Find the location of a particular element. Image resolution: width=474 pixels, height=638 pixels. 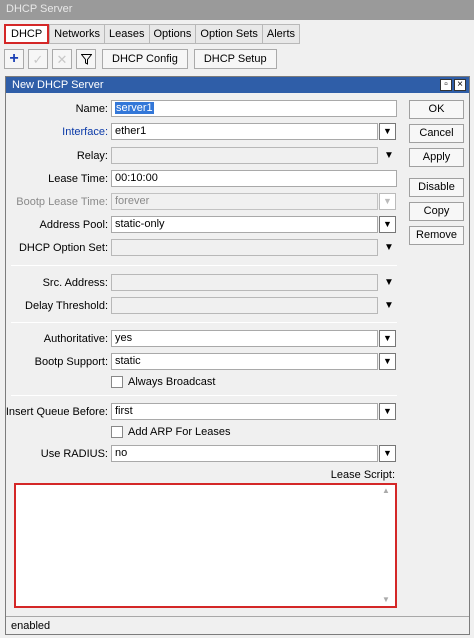

name-value: server1 is located at coordinates (134, 108).